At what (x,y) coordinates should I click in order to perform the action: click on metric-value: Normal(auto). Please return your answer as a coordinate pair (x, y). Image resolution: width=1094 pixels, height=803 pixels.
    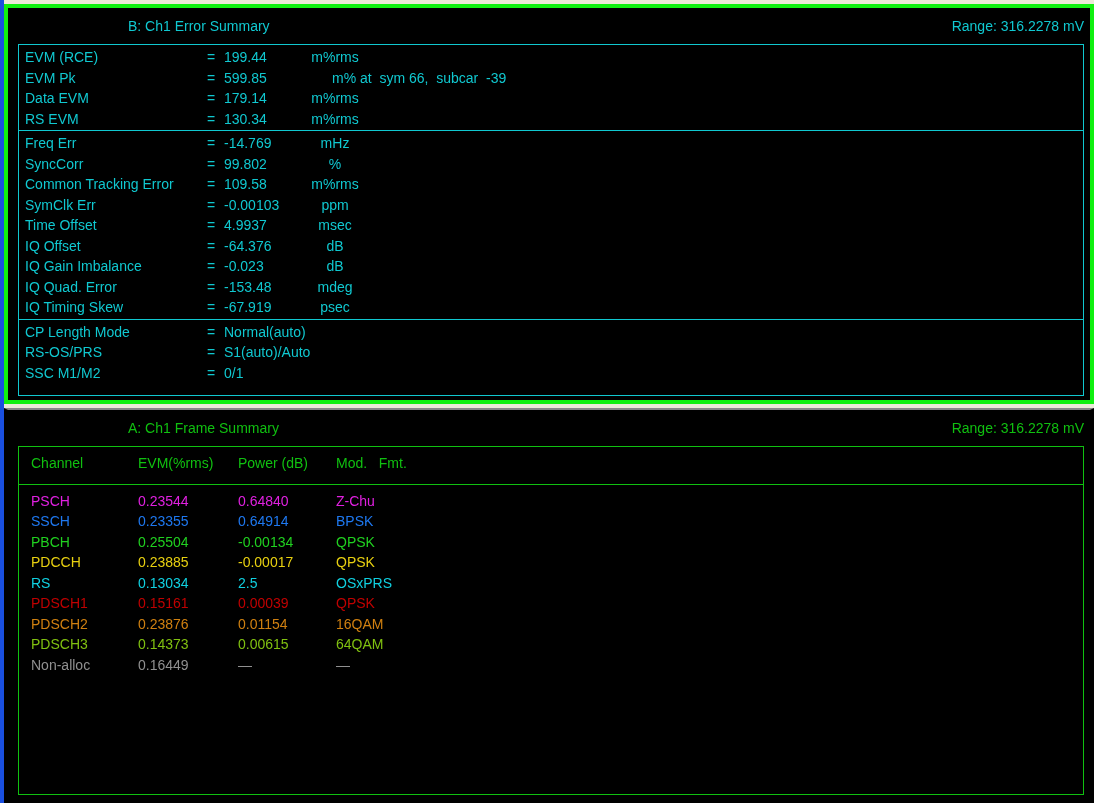
    Looking at the image, I should click on (265, 332).